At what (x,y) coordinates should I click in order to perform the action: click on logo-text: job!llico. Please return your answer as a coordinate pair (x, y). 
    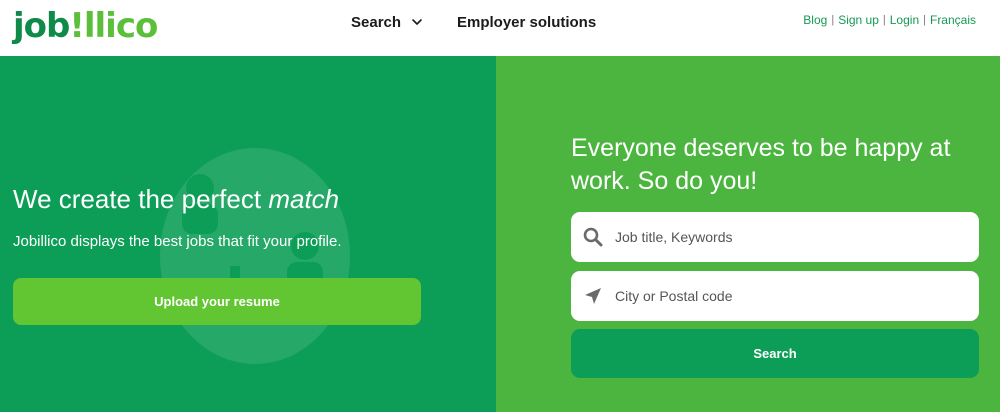
    Looking at the image, I should click on (85, 26).